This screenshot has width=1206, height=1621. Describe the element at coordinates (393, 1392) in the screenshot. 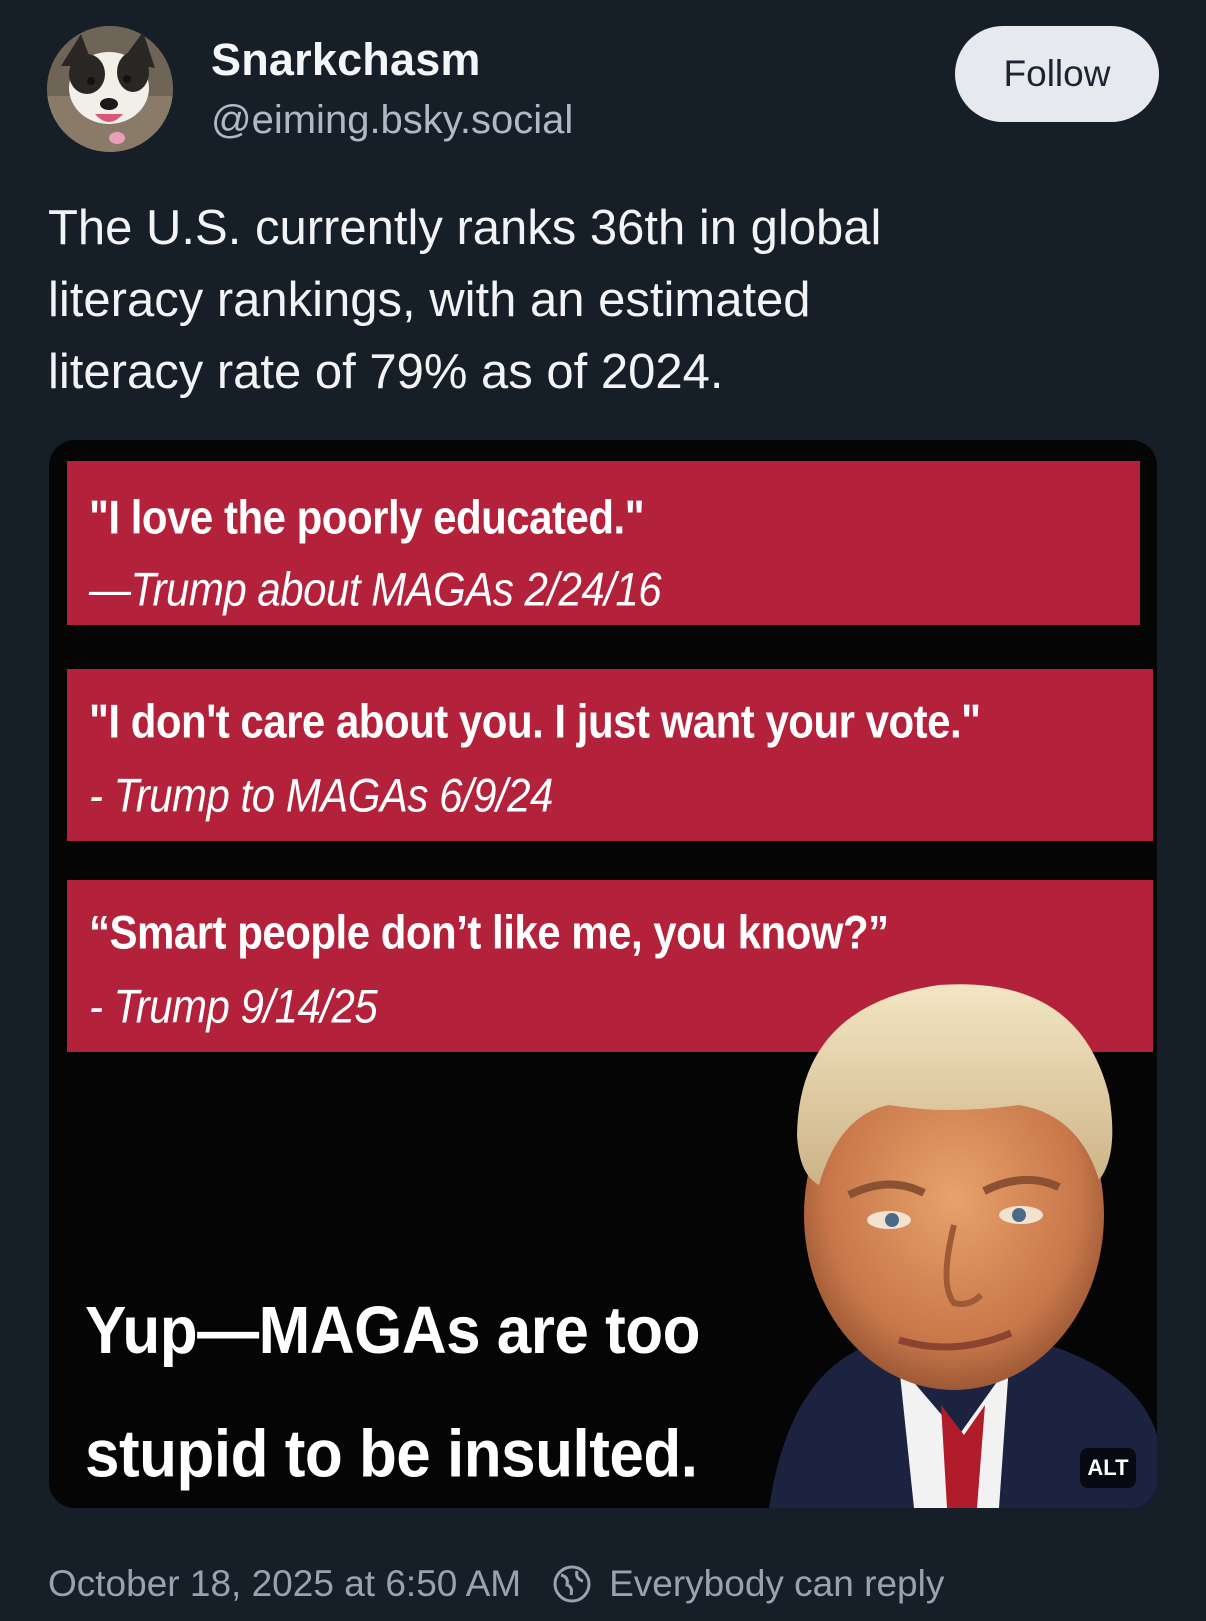

I see `image-caption: Yup—MAGAs are too stupid to be insulted.` at that location.